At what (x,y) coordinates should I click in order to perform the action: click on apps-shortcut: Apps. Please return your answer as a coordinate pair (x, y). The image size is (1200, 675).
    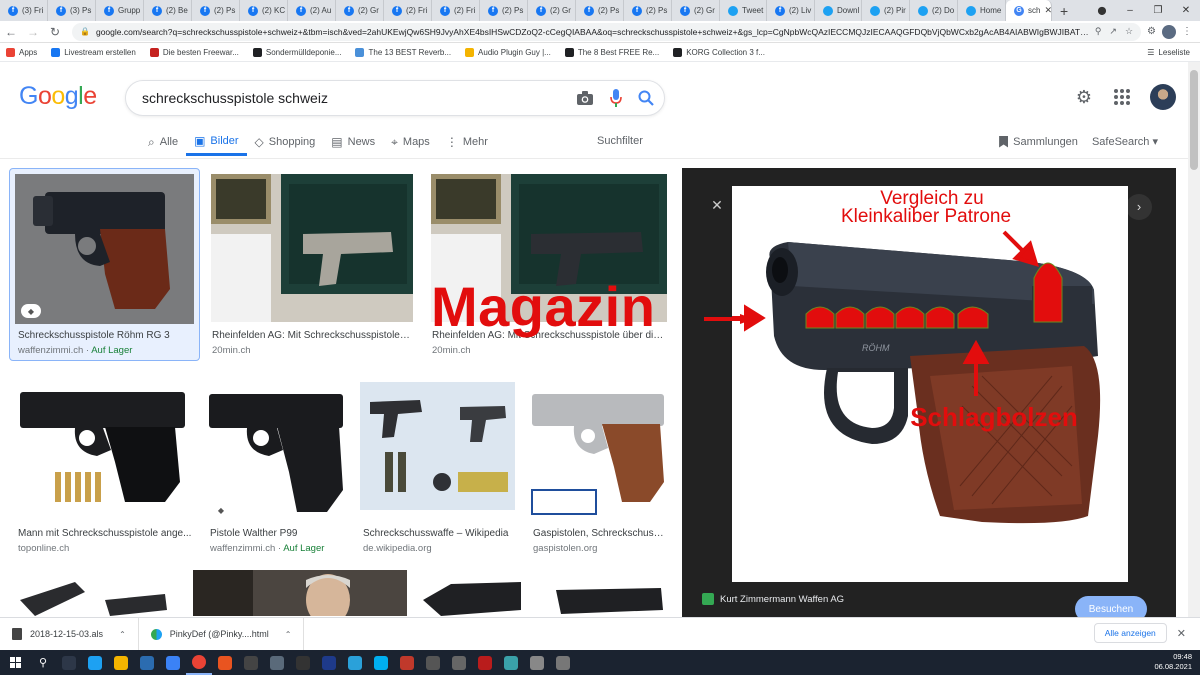
    Looking at the image, I should click on (22, 52).